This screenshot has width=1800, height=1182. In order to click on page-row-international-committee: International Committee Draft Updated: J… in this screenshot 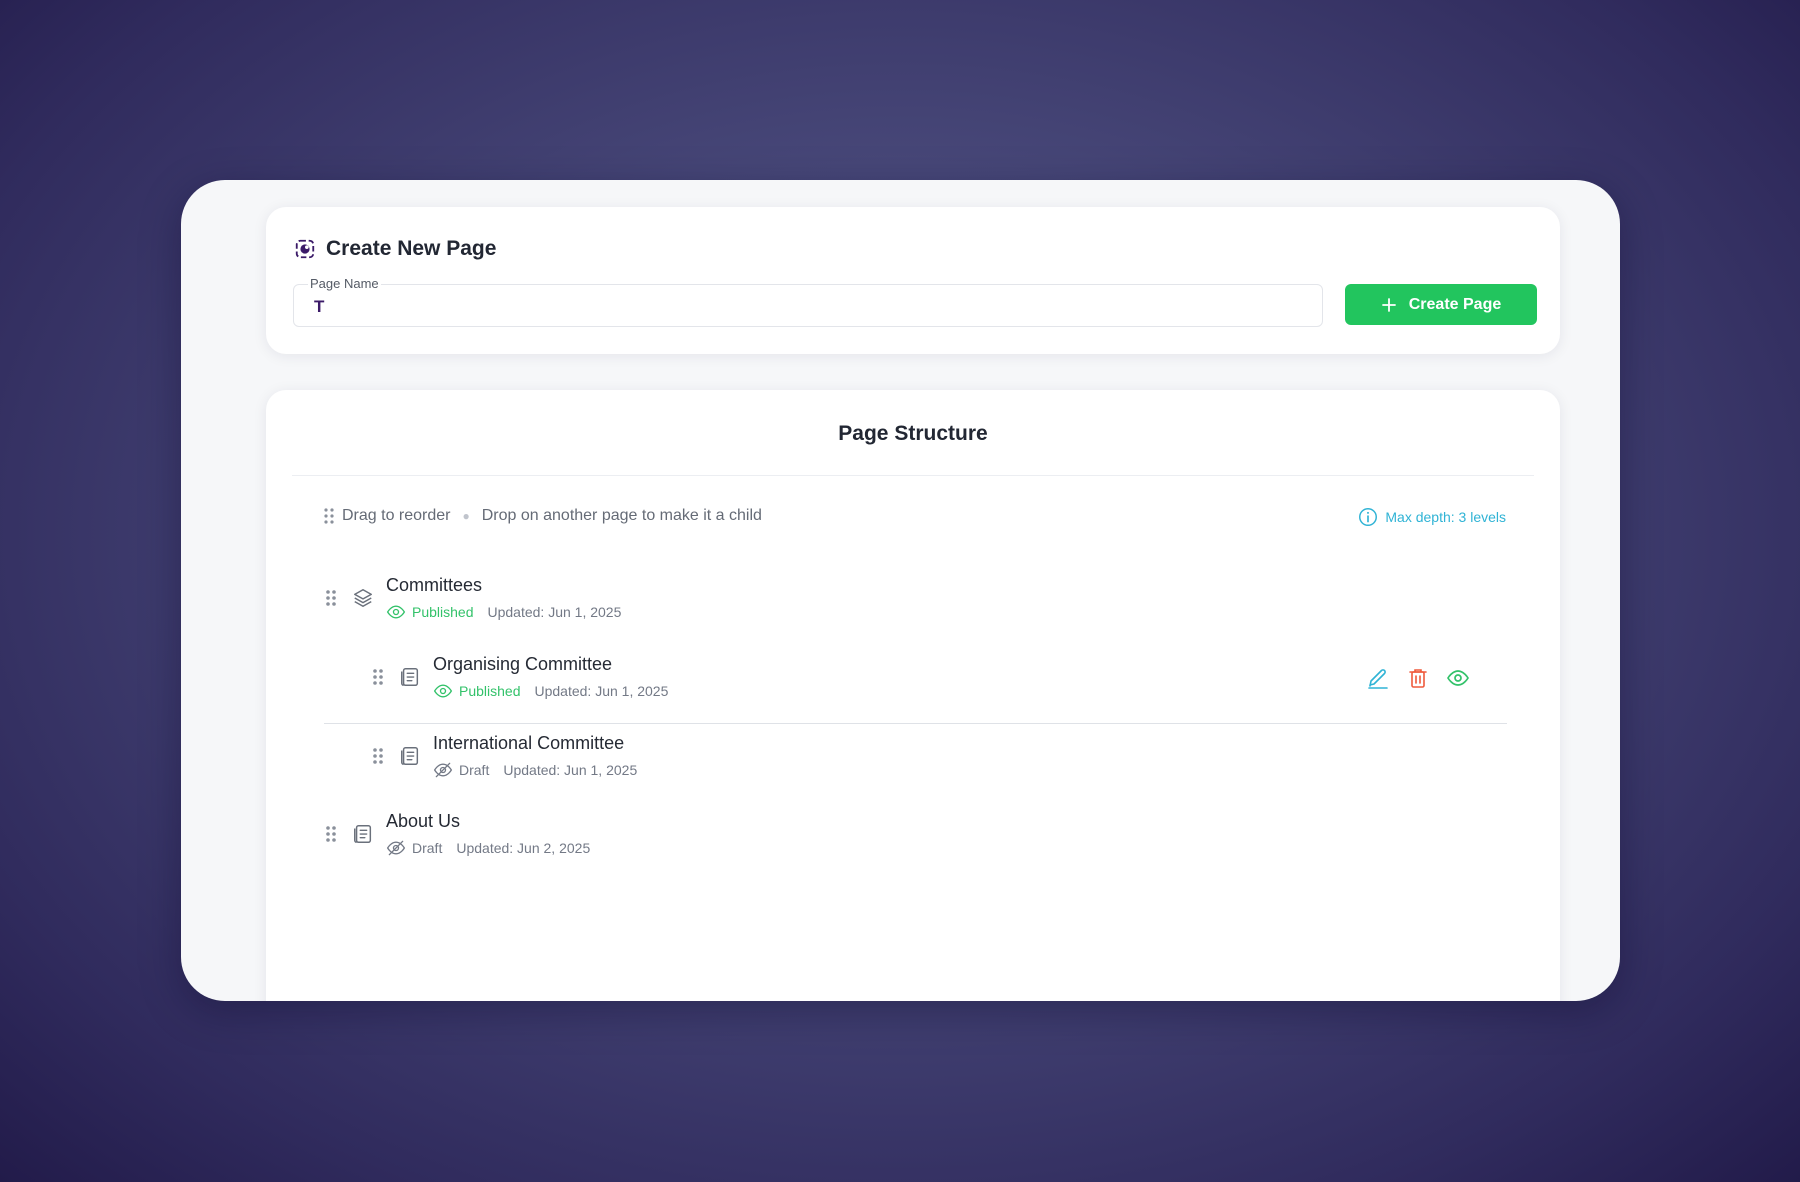, I will do `click(504, 756)`.